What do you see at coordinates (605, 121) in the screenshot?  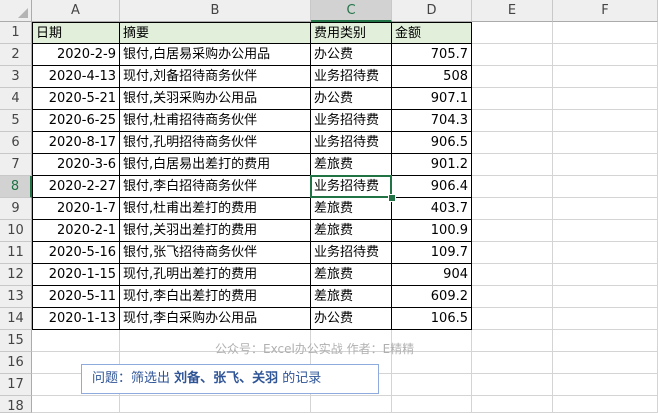 I see `cell-f5` at bounding box center [605, 121].